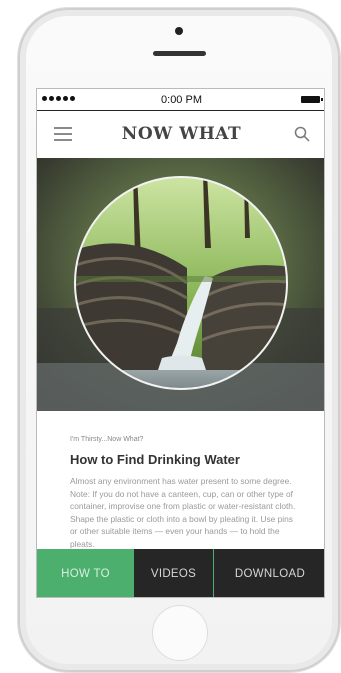  I want to click on status-bar: 0:00 PM, so click(180, 100).